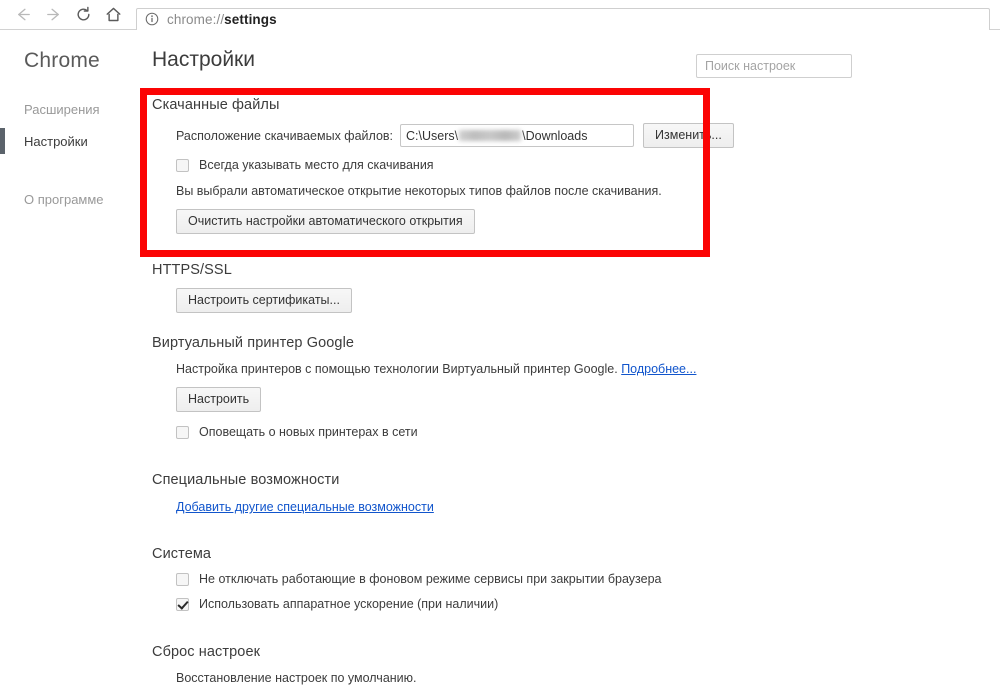 This screenshot has height=696, width=1000. I want to click on home-icon, so click(113, 14).